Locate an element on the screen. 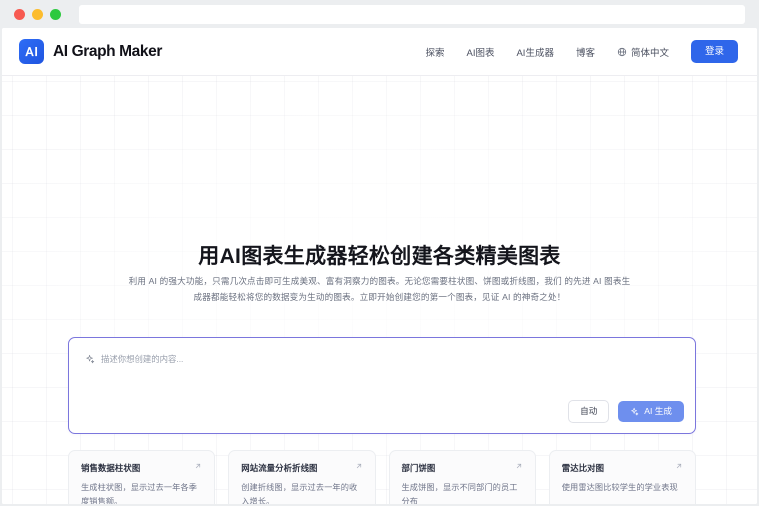  language-switcher: 简体中文 is located at coordinates (643, 52).